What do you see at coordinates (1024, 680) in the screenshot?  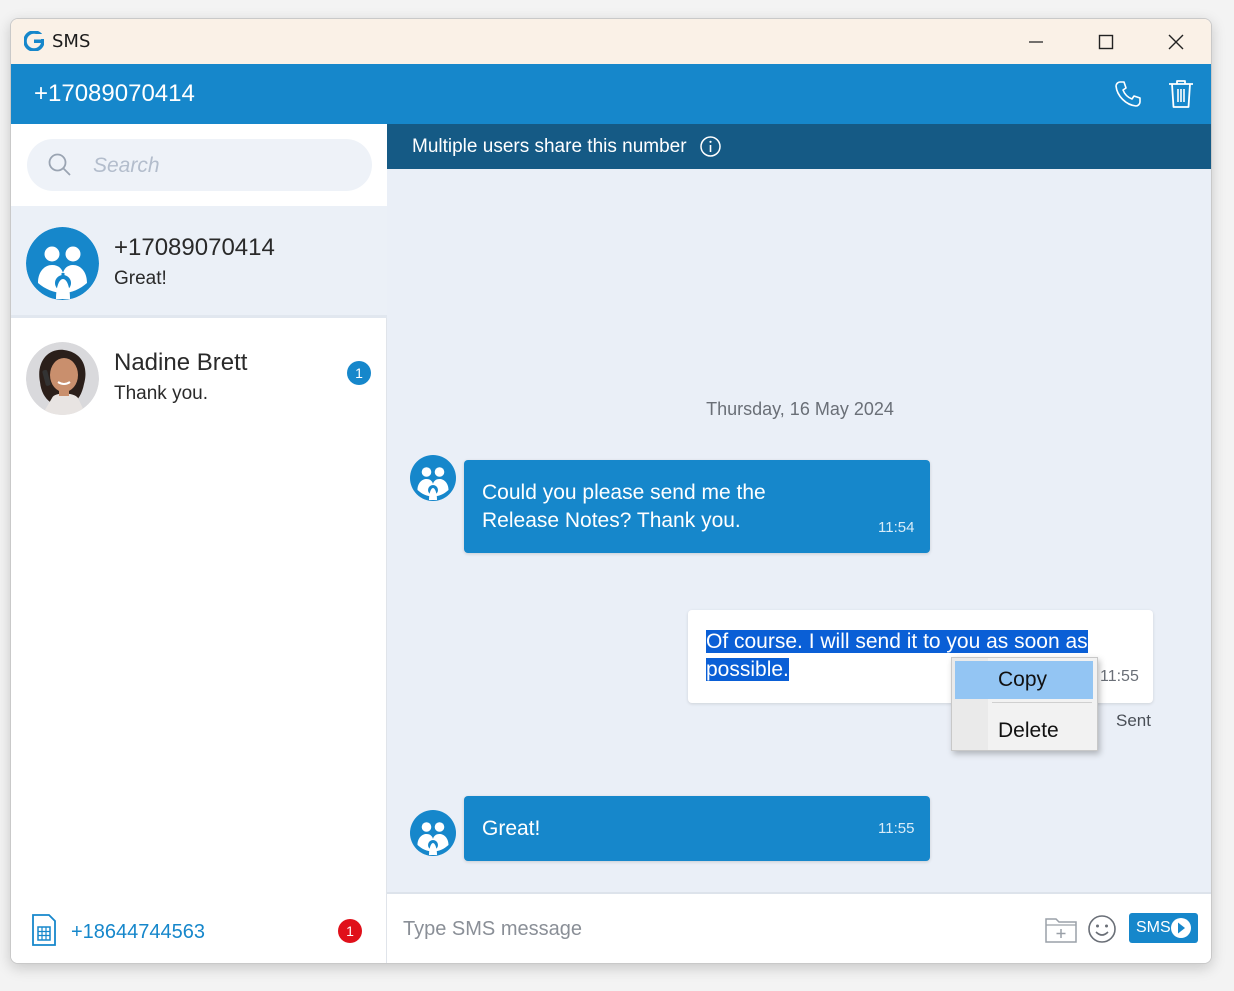 I see `menu-item-copy: Copy` at bounding box center [1024, 680].